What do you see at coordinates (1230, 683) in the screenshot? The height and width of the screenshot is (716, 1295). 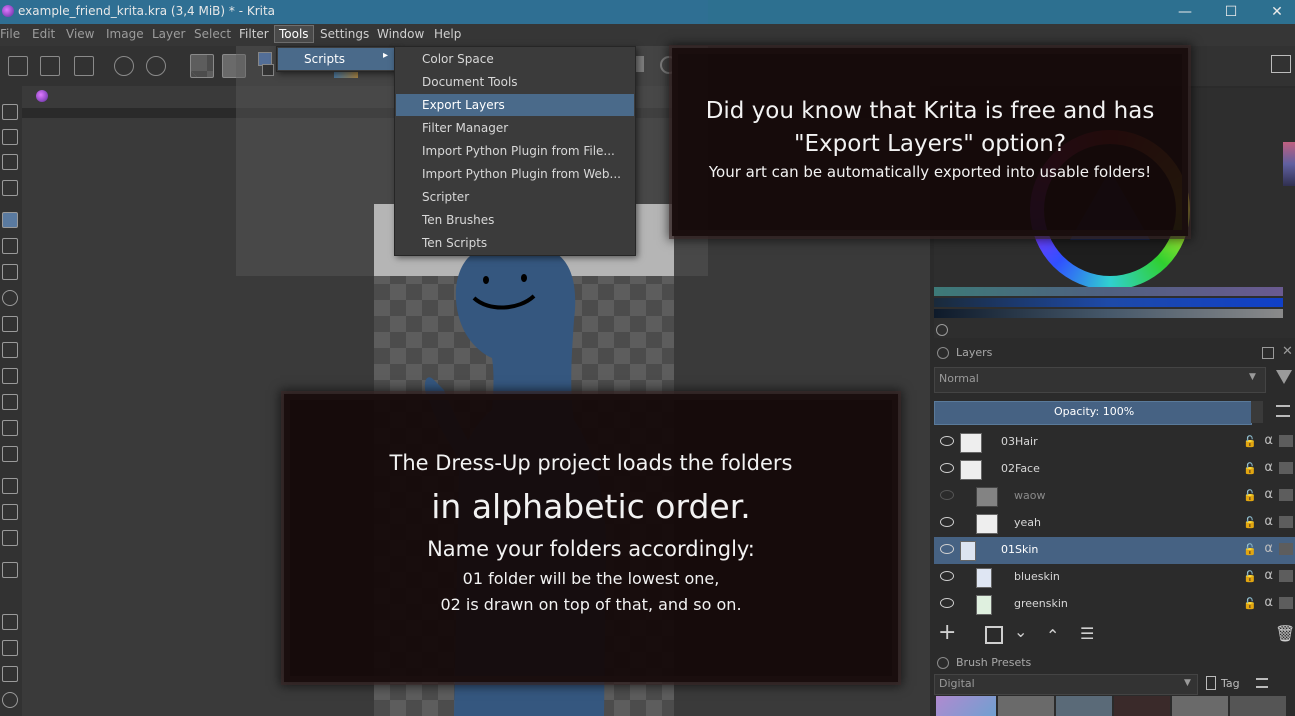 I see `tag-button: Tag` at bounding box center [1230, 683].